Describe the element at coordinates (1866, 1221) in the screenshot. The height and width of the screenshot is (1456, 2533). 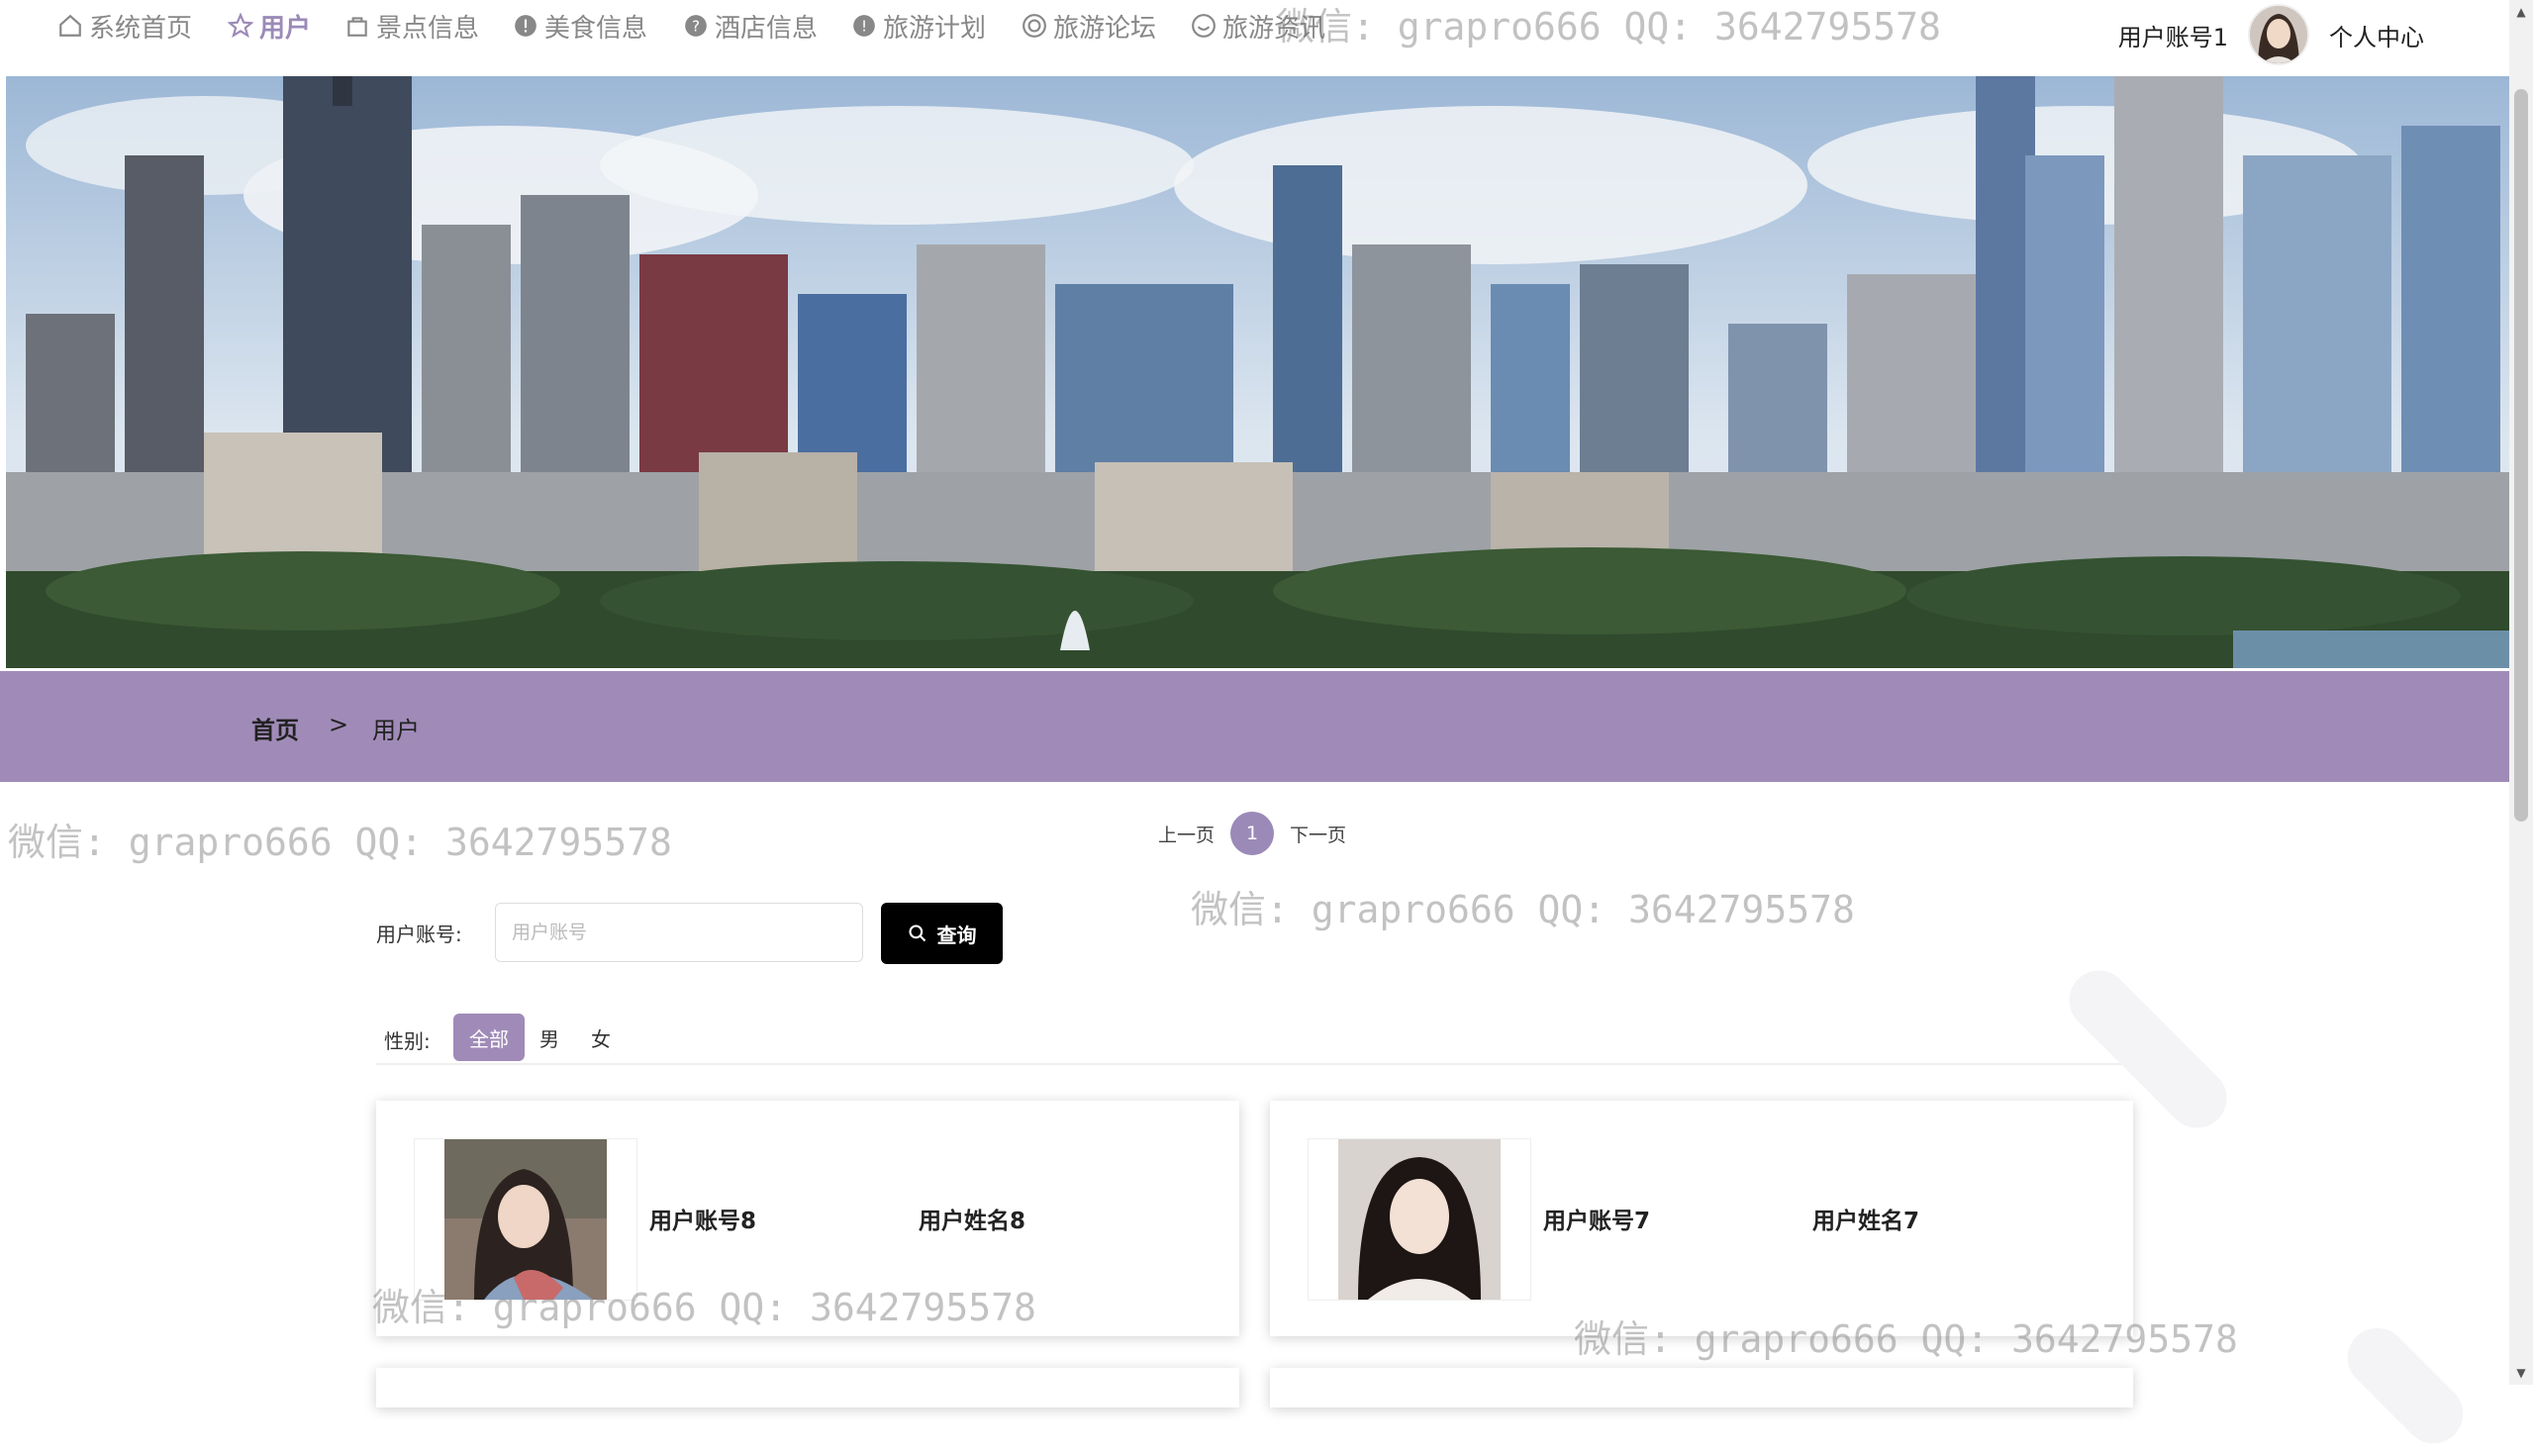
I see `card-name: 用户姓名7` at that location.